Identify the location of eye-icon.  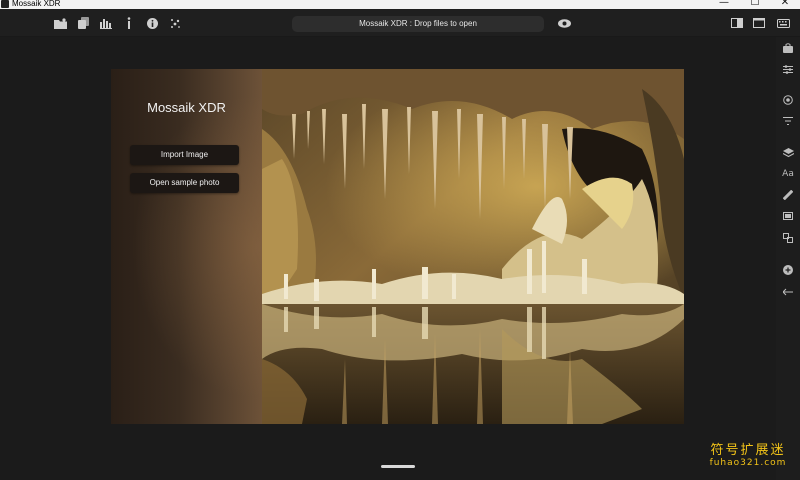
(564, 23).